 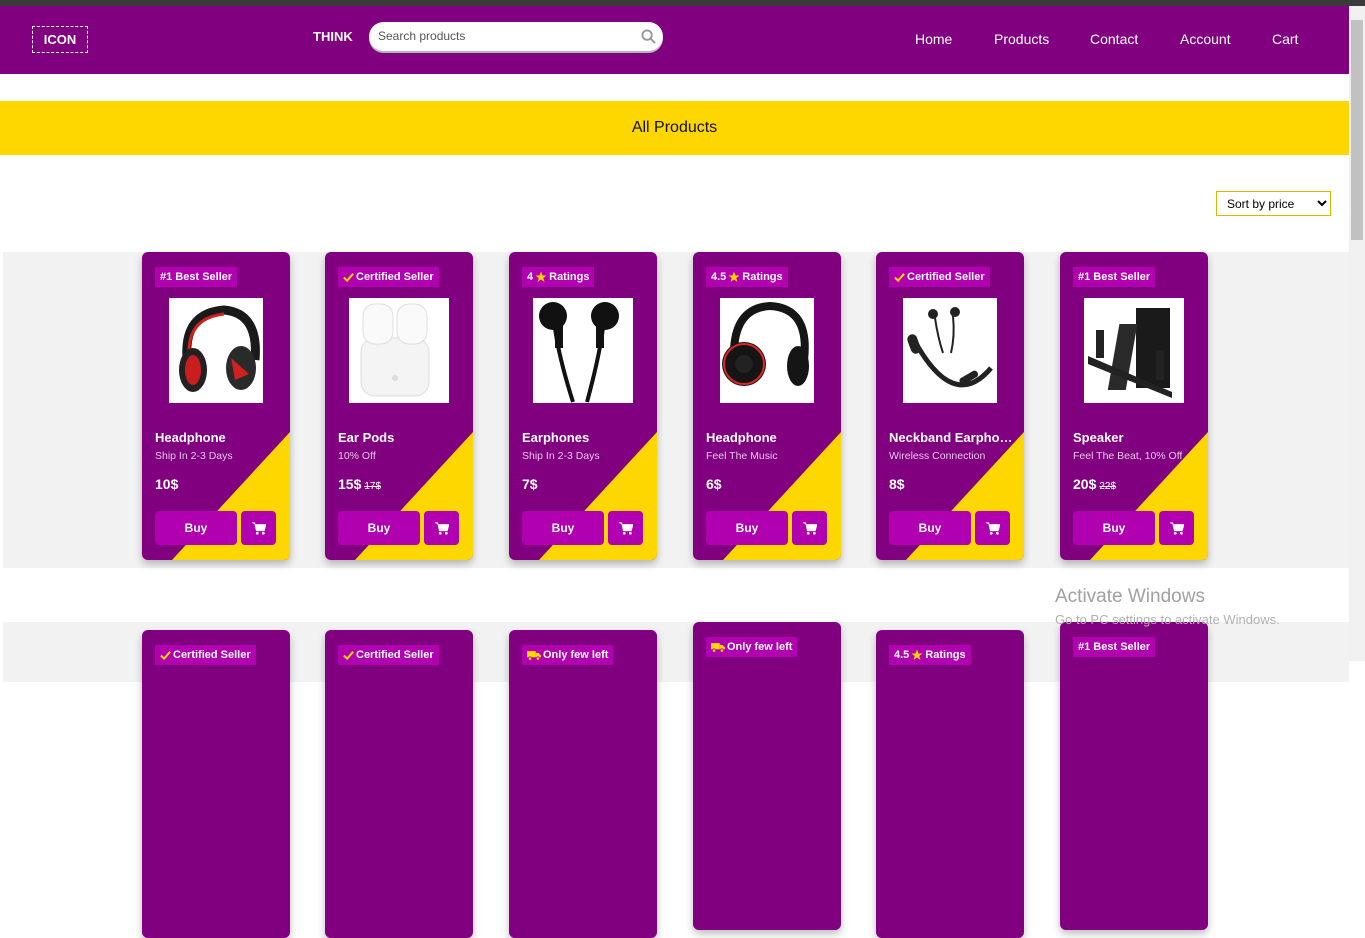 What do you see at coordinates (556, 437) in the screenshot?
I see `product-name: Earphones` at bounding box center [556, 437].